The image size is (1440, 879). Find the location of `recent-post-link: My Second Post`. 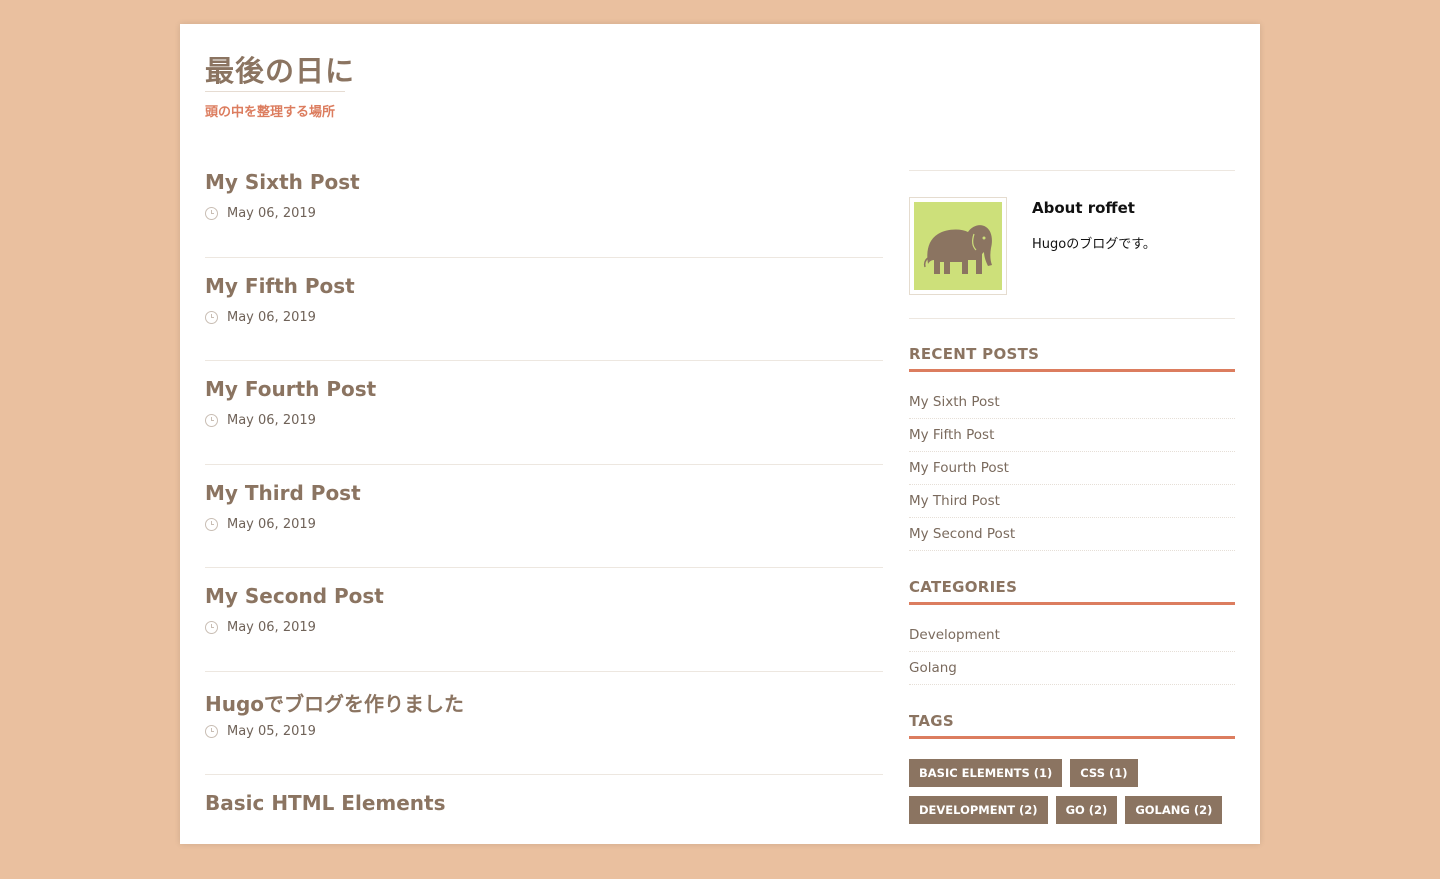

recent-post-link: My Second Post is located at coordinates (1072, 534).